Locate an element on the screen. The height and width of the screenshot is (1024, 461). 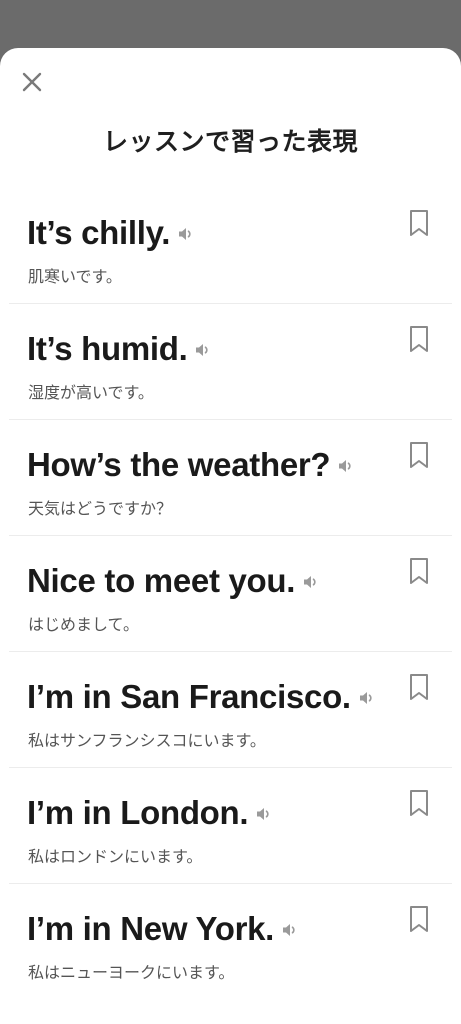
phrase-english: I’m in London. is located at coordinates (138, 812).